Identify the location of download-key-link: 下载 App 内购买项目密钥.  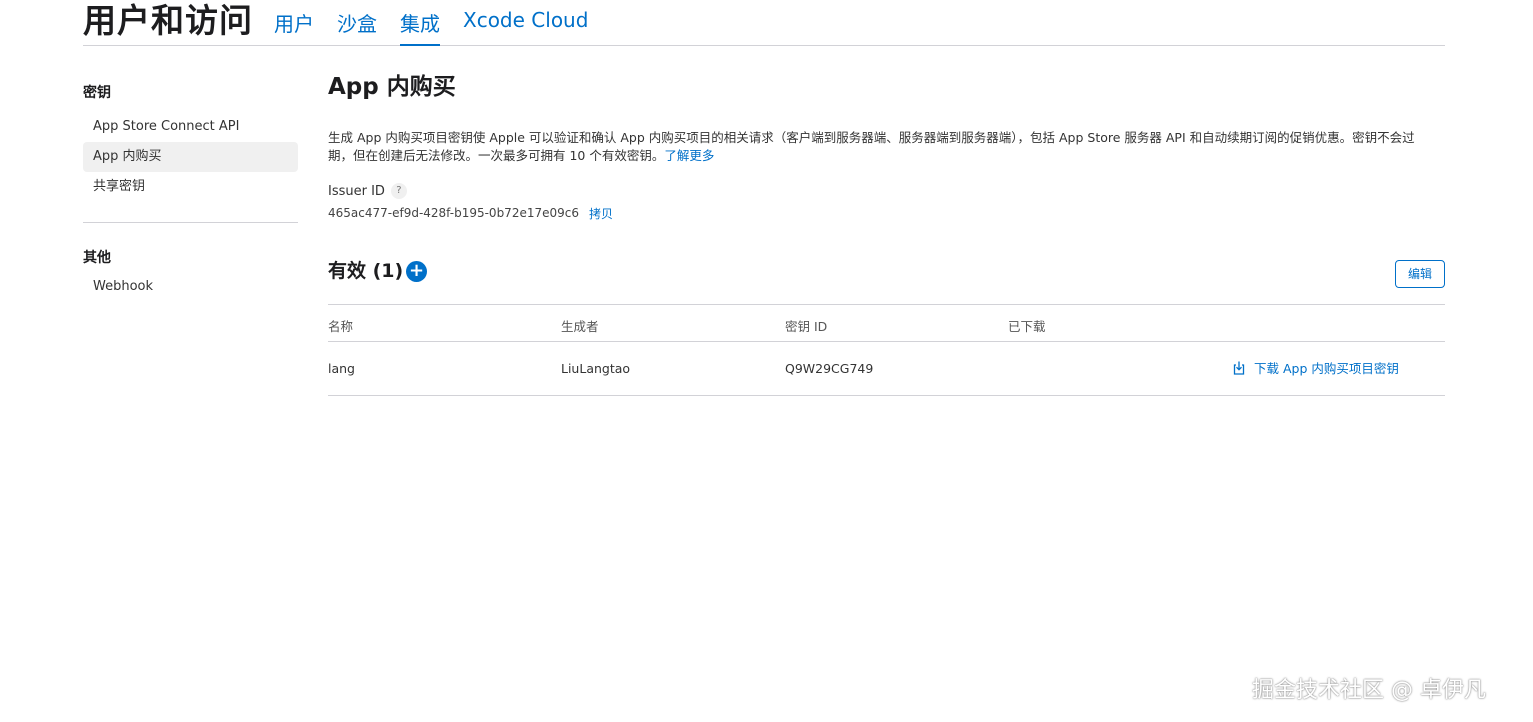
(1315, 367).